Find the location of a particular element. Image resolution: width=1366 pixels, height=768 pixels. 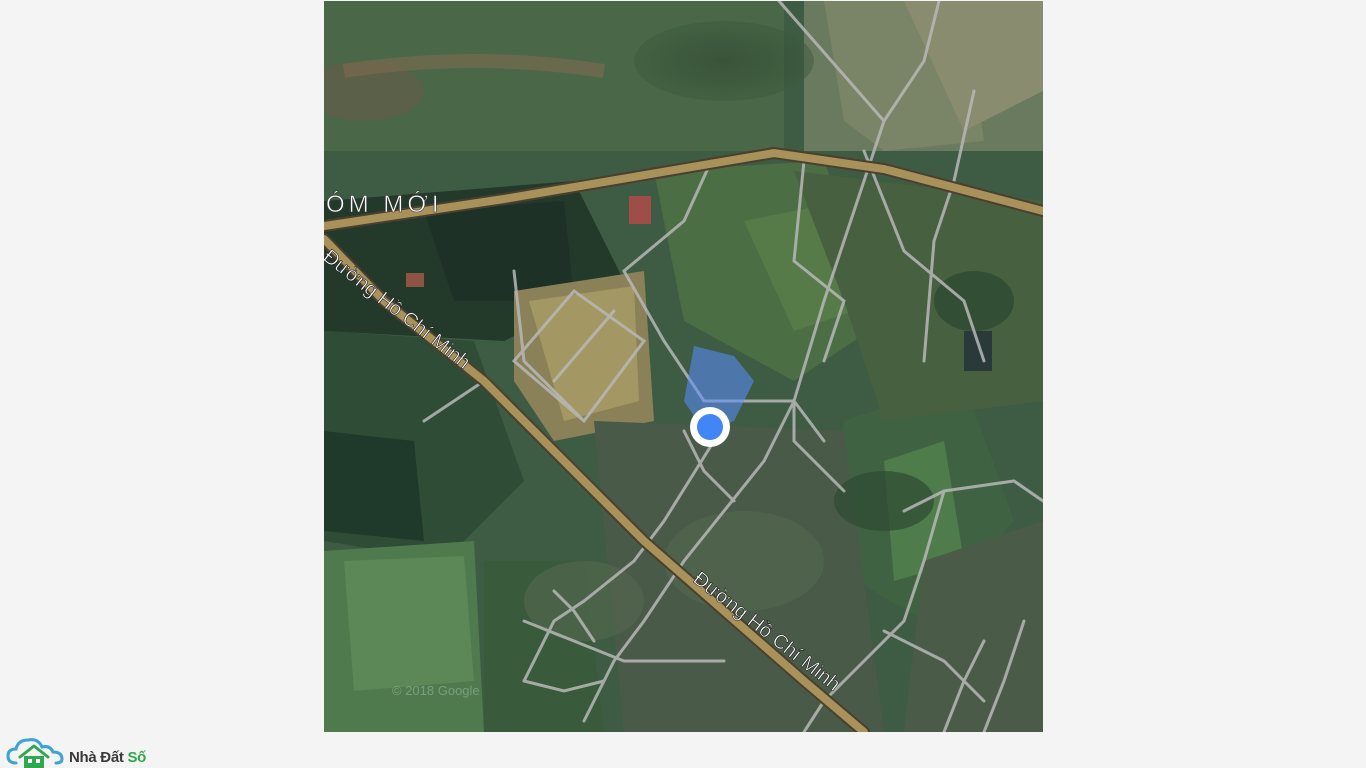

area-label: ÓM MỚI is located at coordinates (384, 204).